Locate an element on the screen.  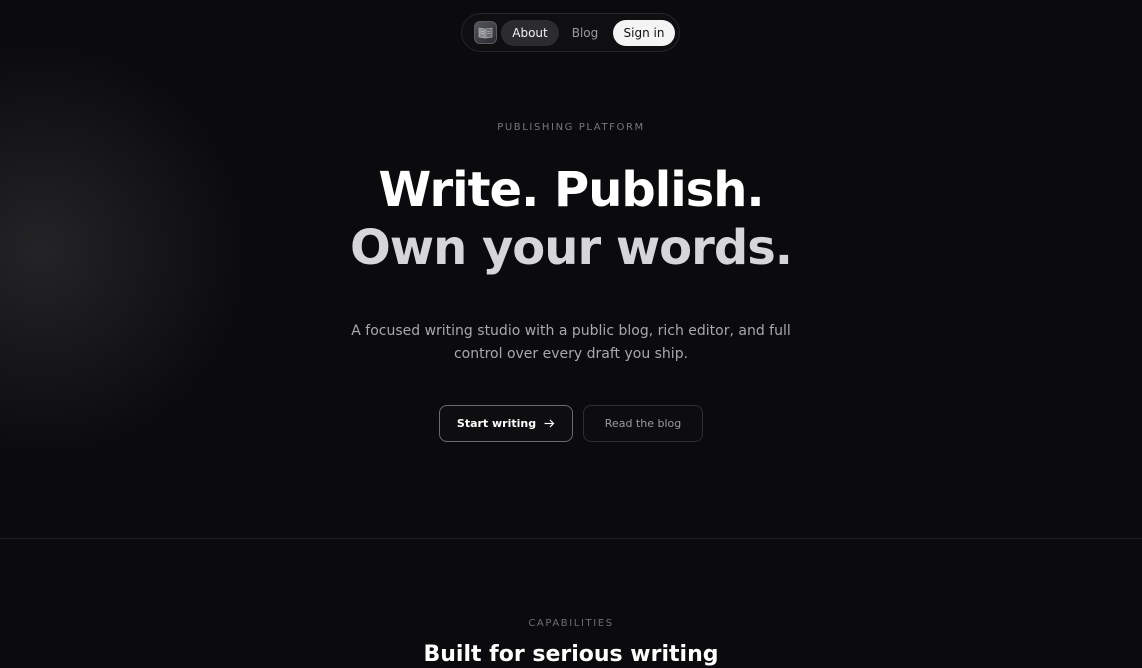
hero-headline-line2: Own your words. is located at coordinates (571, 248).